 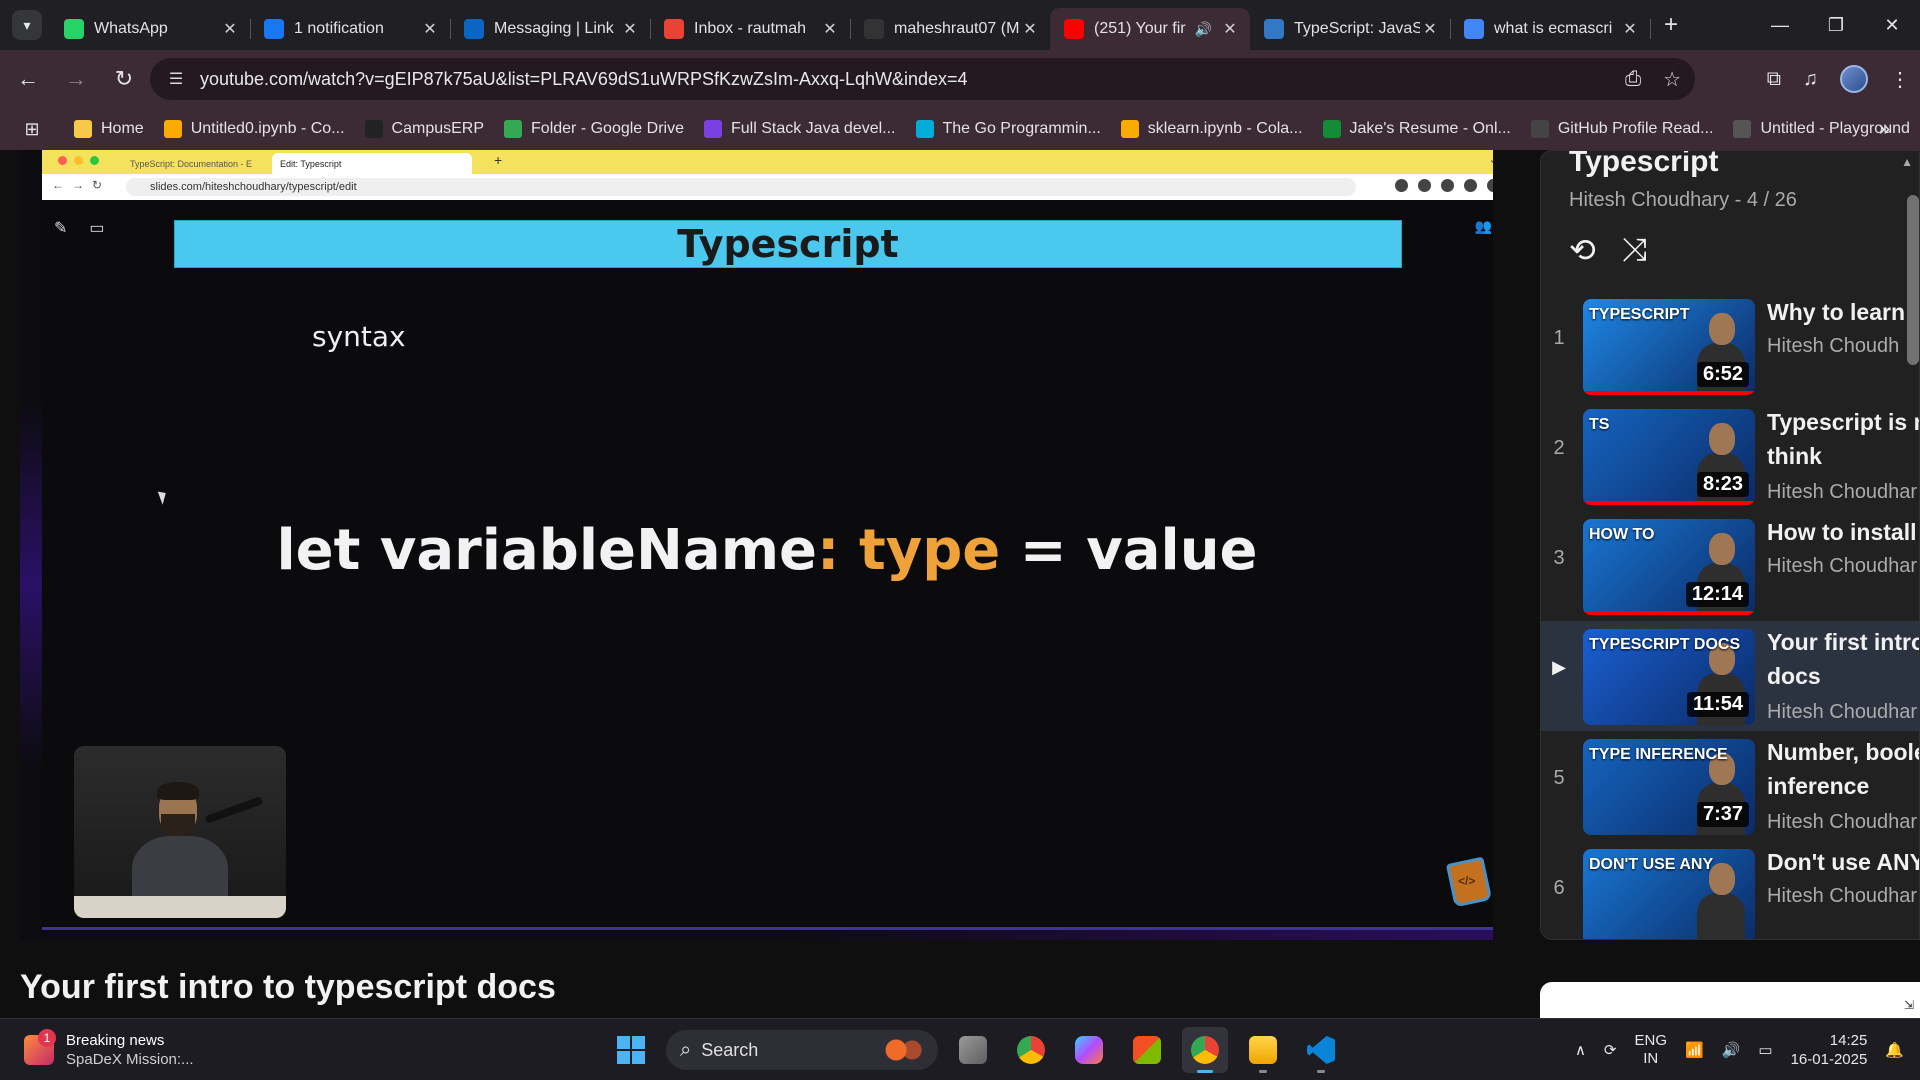 I want to click on news-headline: Breaking news, so click(x=115, y=1040).